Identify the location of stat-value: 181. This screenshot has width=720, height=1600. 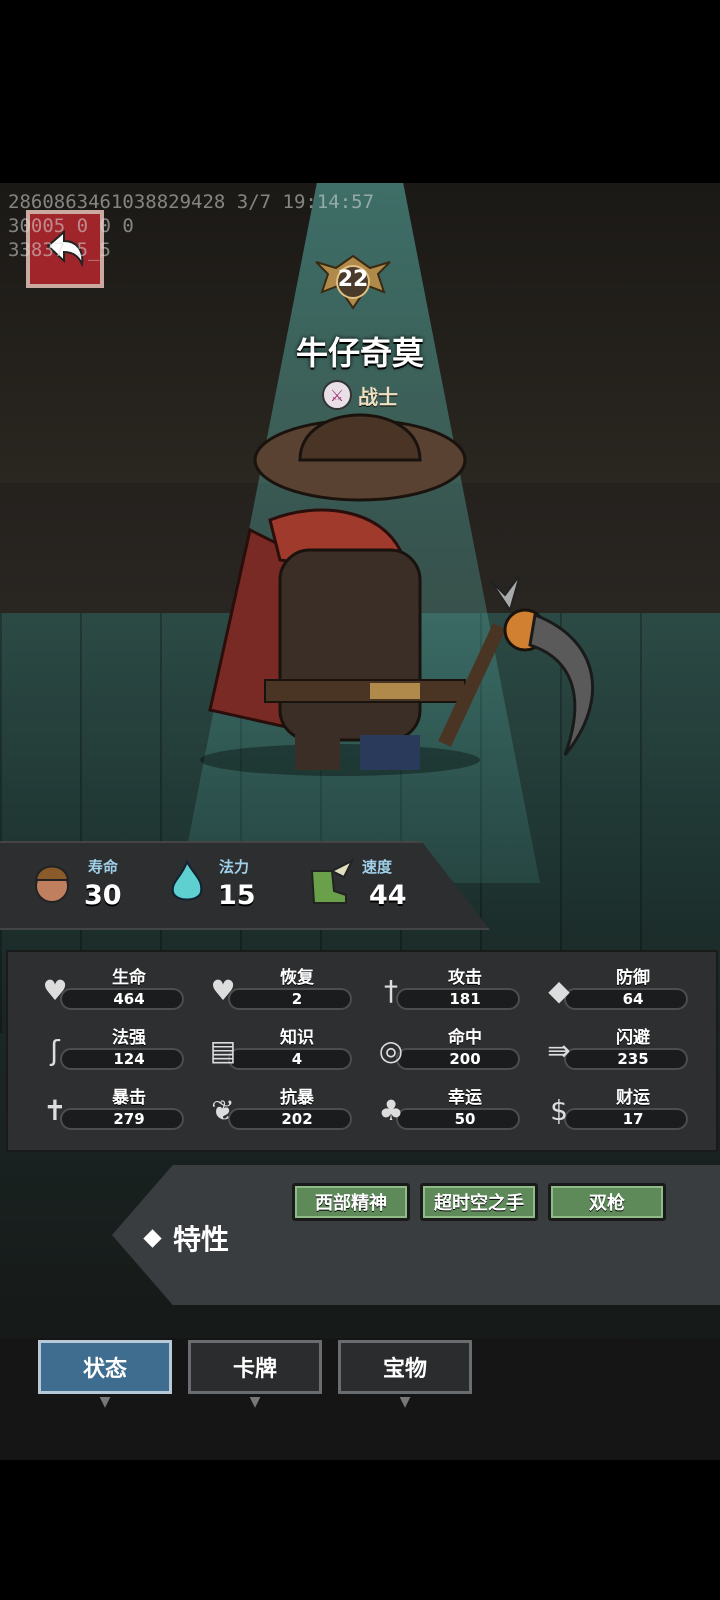
(465, 999).